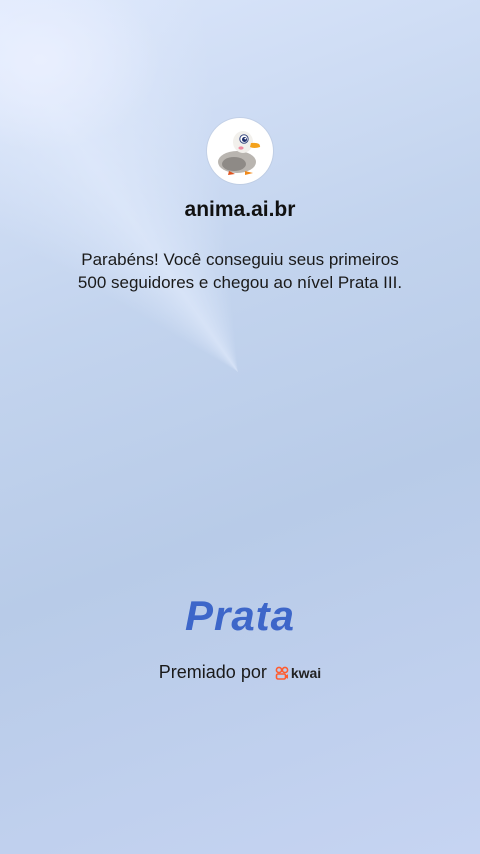  I want to click on duck-avatar-icon, so click(239, 153).